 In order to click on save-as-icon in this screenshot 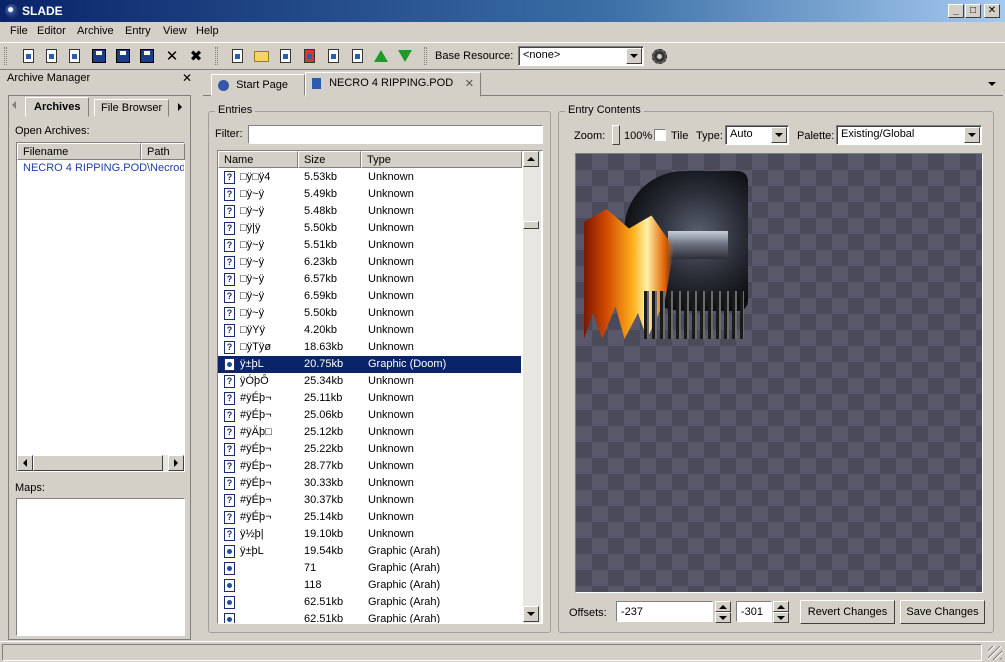, I will do `click(123, 56)`.